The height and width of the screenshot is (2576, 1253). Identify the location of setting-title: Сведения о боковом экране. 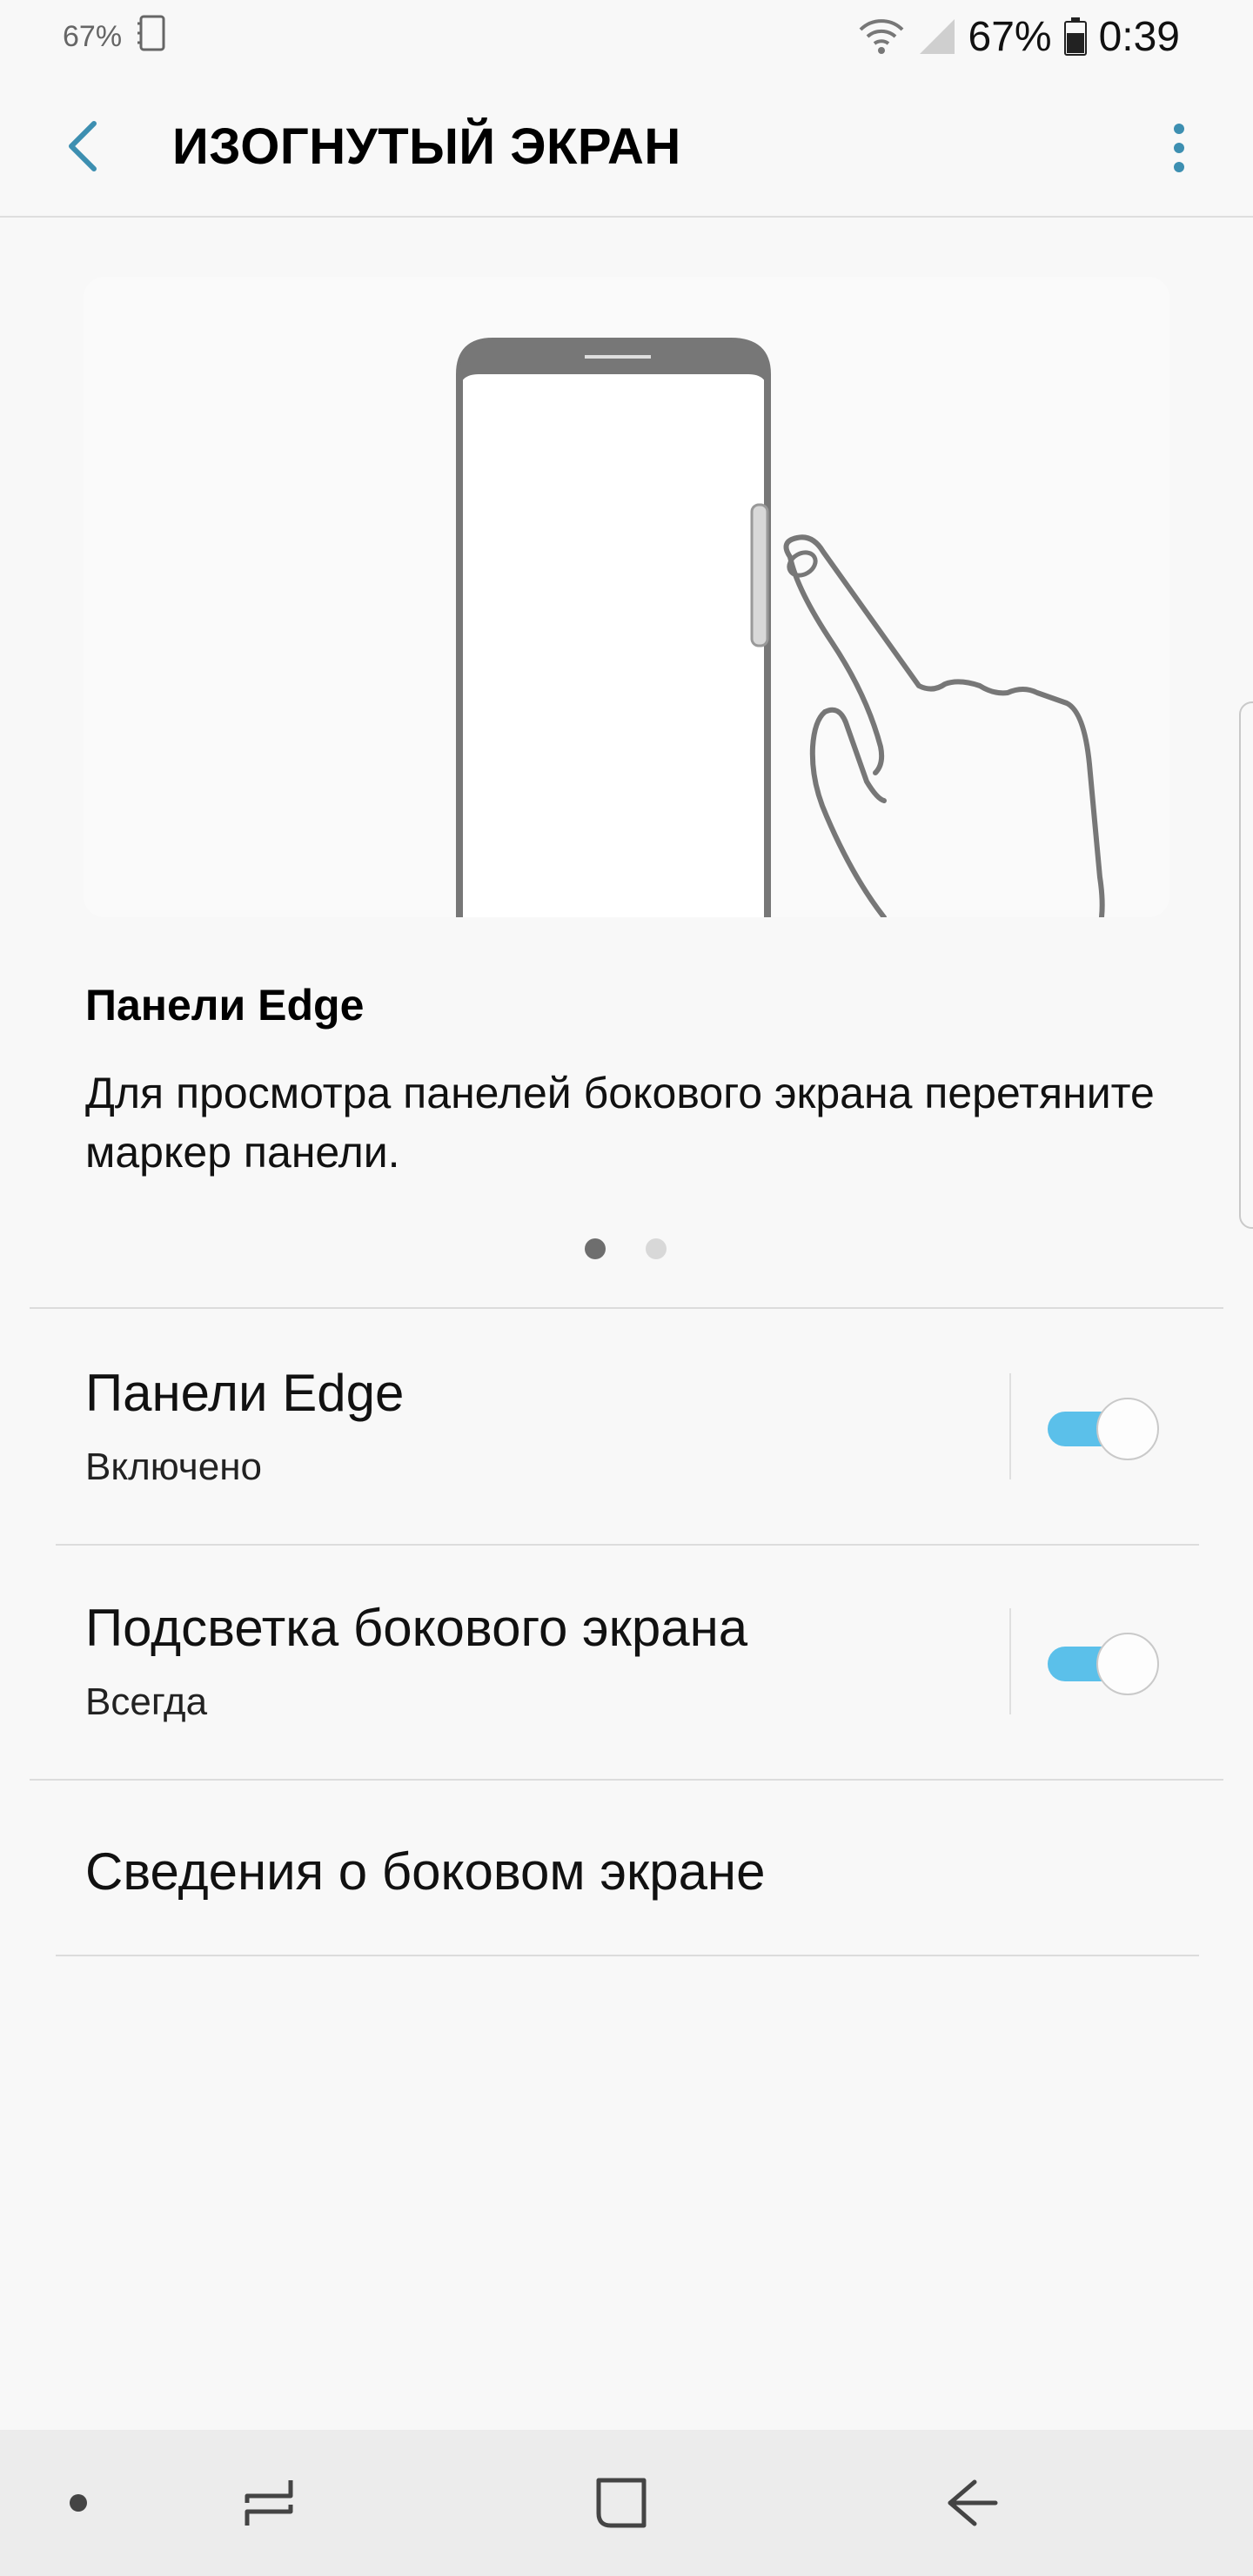
(425, 1871).